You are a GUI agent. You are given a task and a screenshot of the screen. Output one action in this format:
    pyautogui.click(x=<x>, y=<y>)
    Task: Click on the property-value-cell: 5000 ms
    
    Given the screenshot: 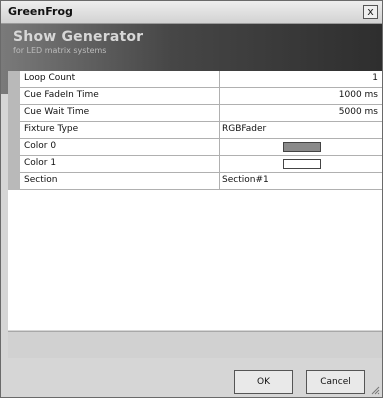 What is the action you would take?
    pyautogui.click(x=301, y=113)
    